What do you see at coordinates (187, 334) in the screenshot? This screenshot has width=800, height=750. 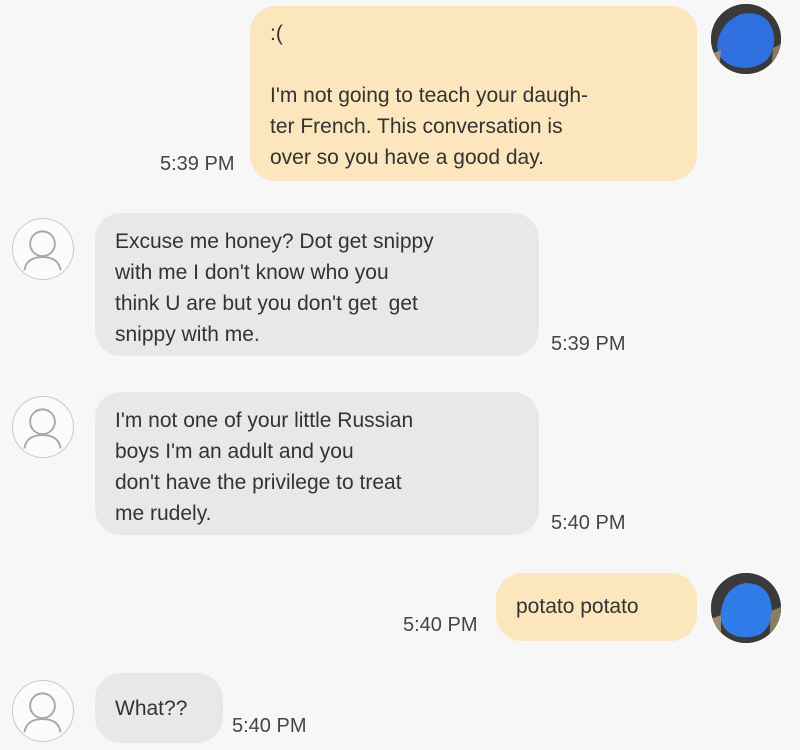 I see `message-line: snippy with me.` at bounding box center [187, 334].